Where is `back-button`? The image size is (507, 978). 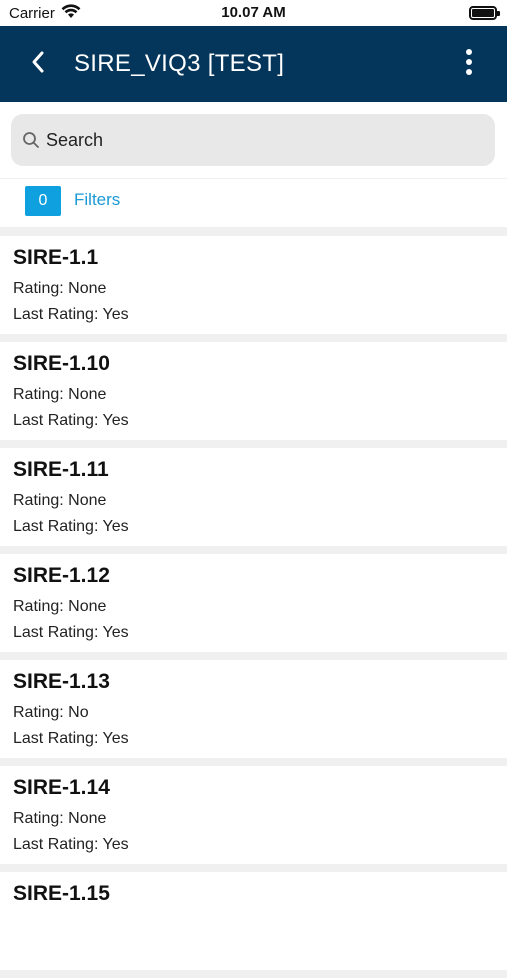 back-button is located at coordinates (38, 64).